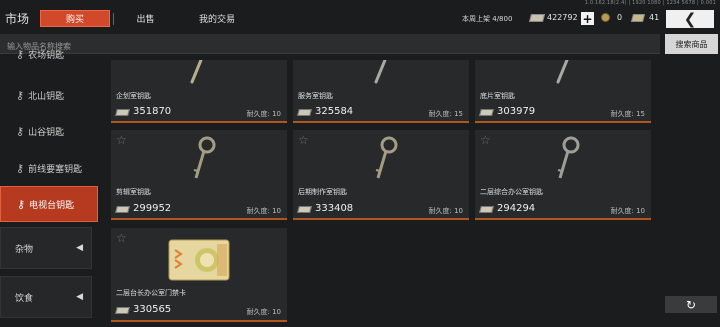 The image size is (720, 327). What do you see at coordinates (217, 18) in the screenshot?
I see `tab-my-trades: 我的交易` at bounding box center [217, 18].